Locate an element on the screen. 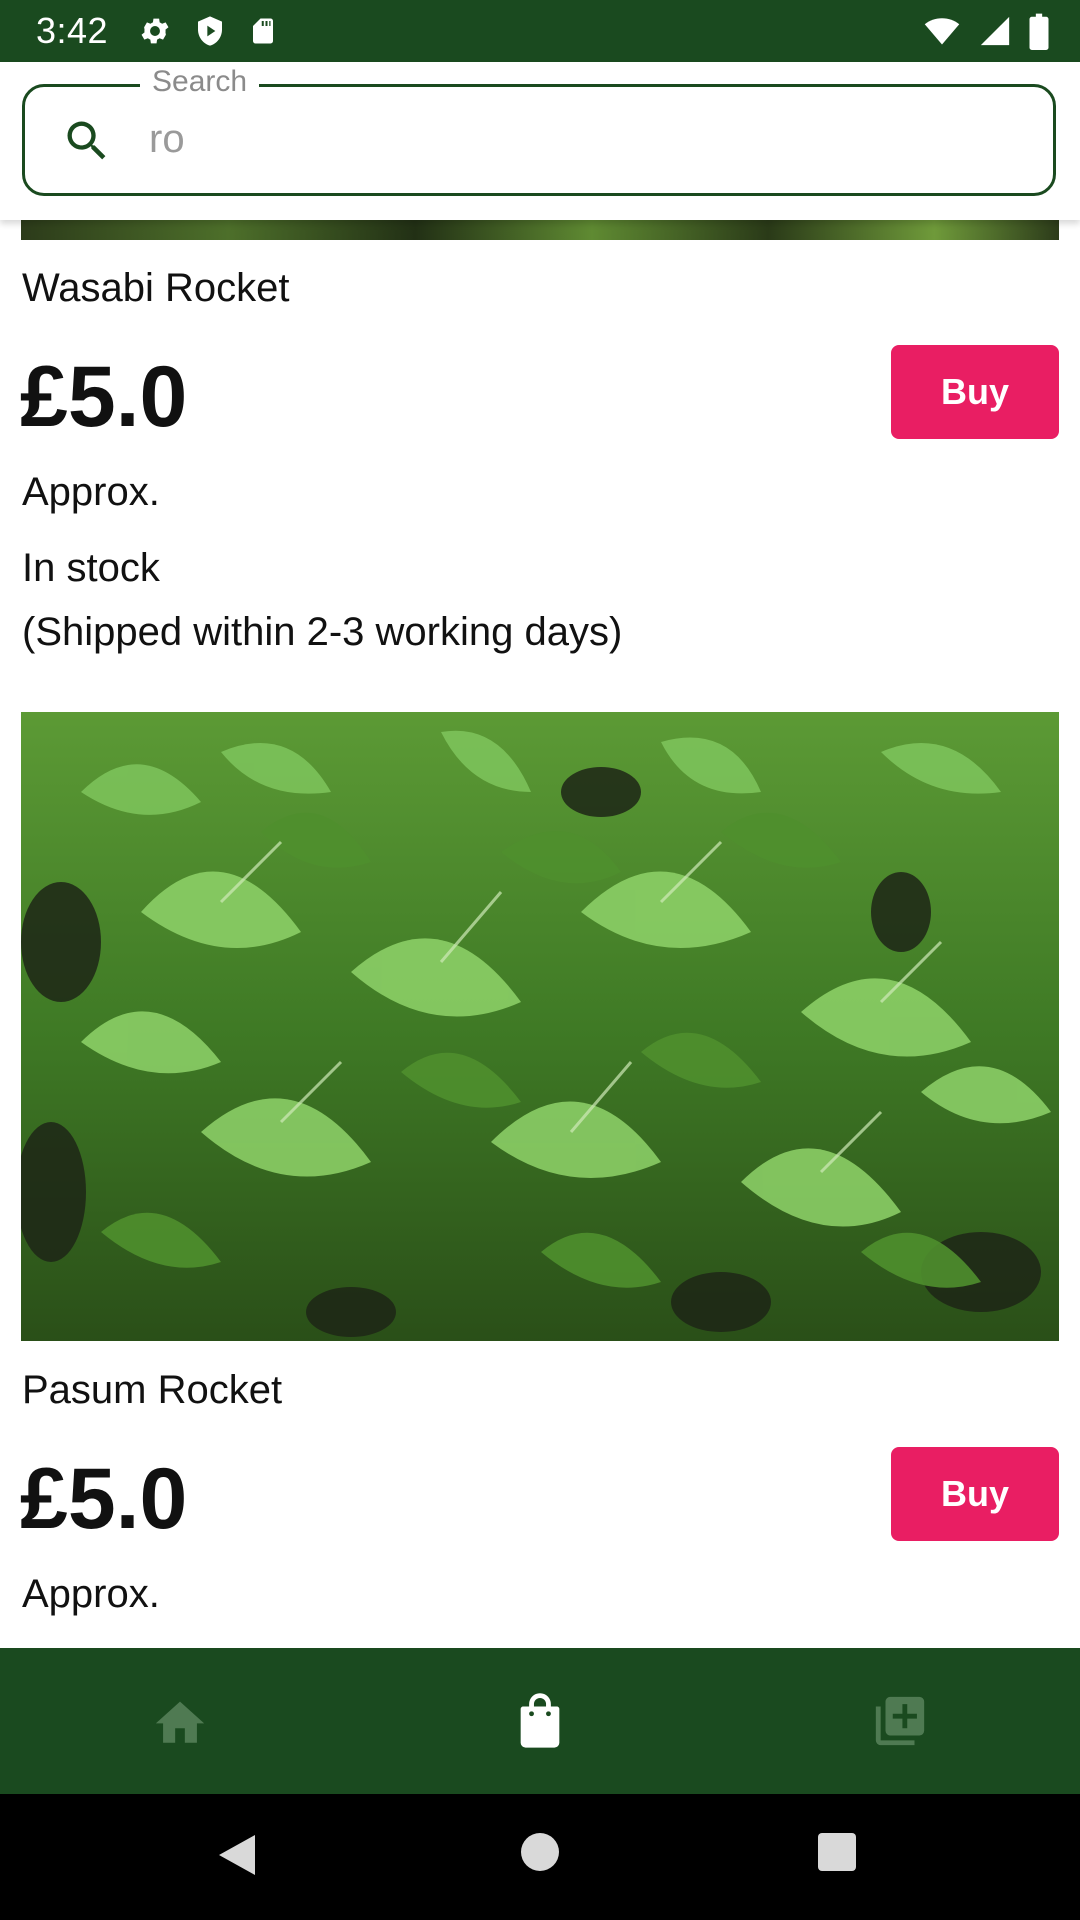 Image resolution: width=1080 pixels, height=1920 pixels. system-navigation-bar is located at coordinates (540, 1857).